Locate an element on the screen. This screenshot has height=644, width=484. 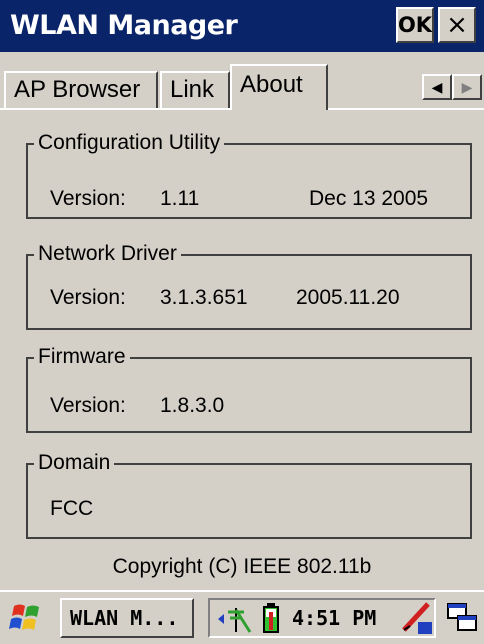
firmware-title: Firmware is located at coordinates (82, 357).